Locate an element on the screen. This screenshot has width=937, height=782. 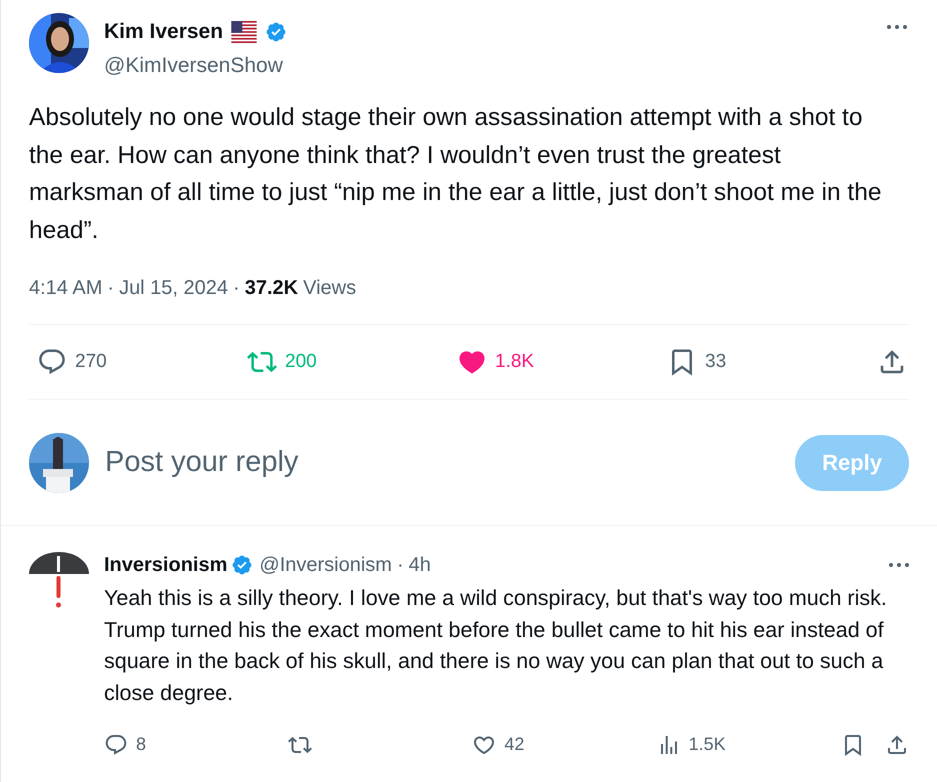
views-count: 37.2K is located at coordinates (271, 288).